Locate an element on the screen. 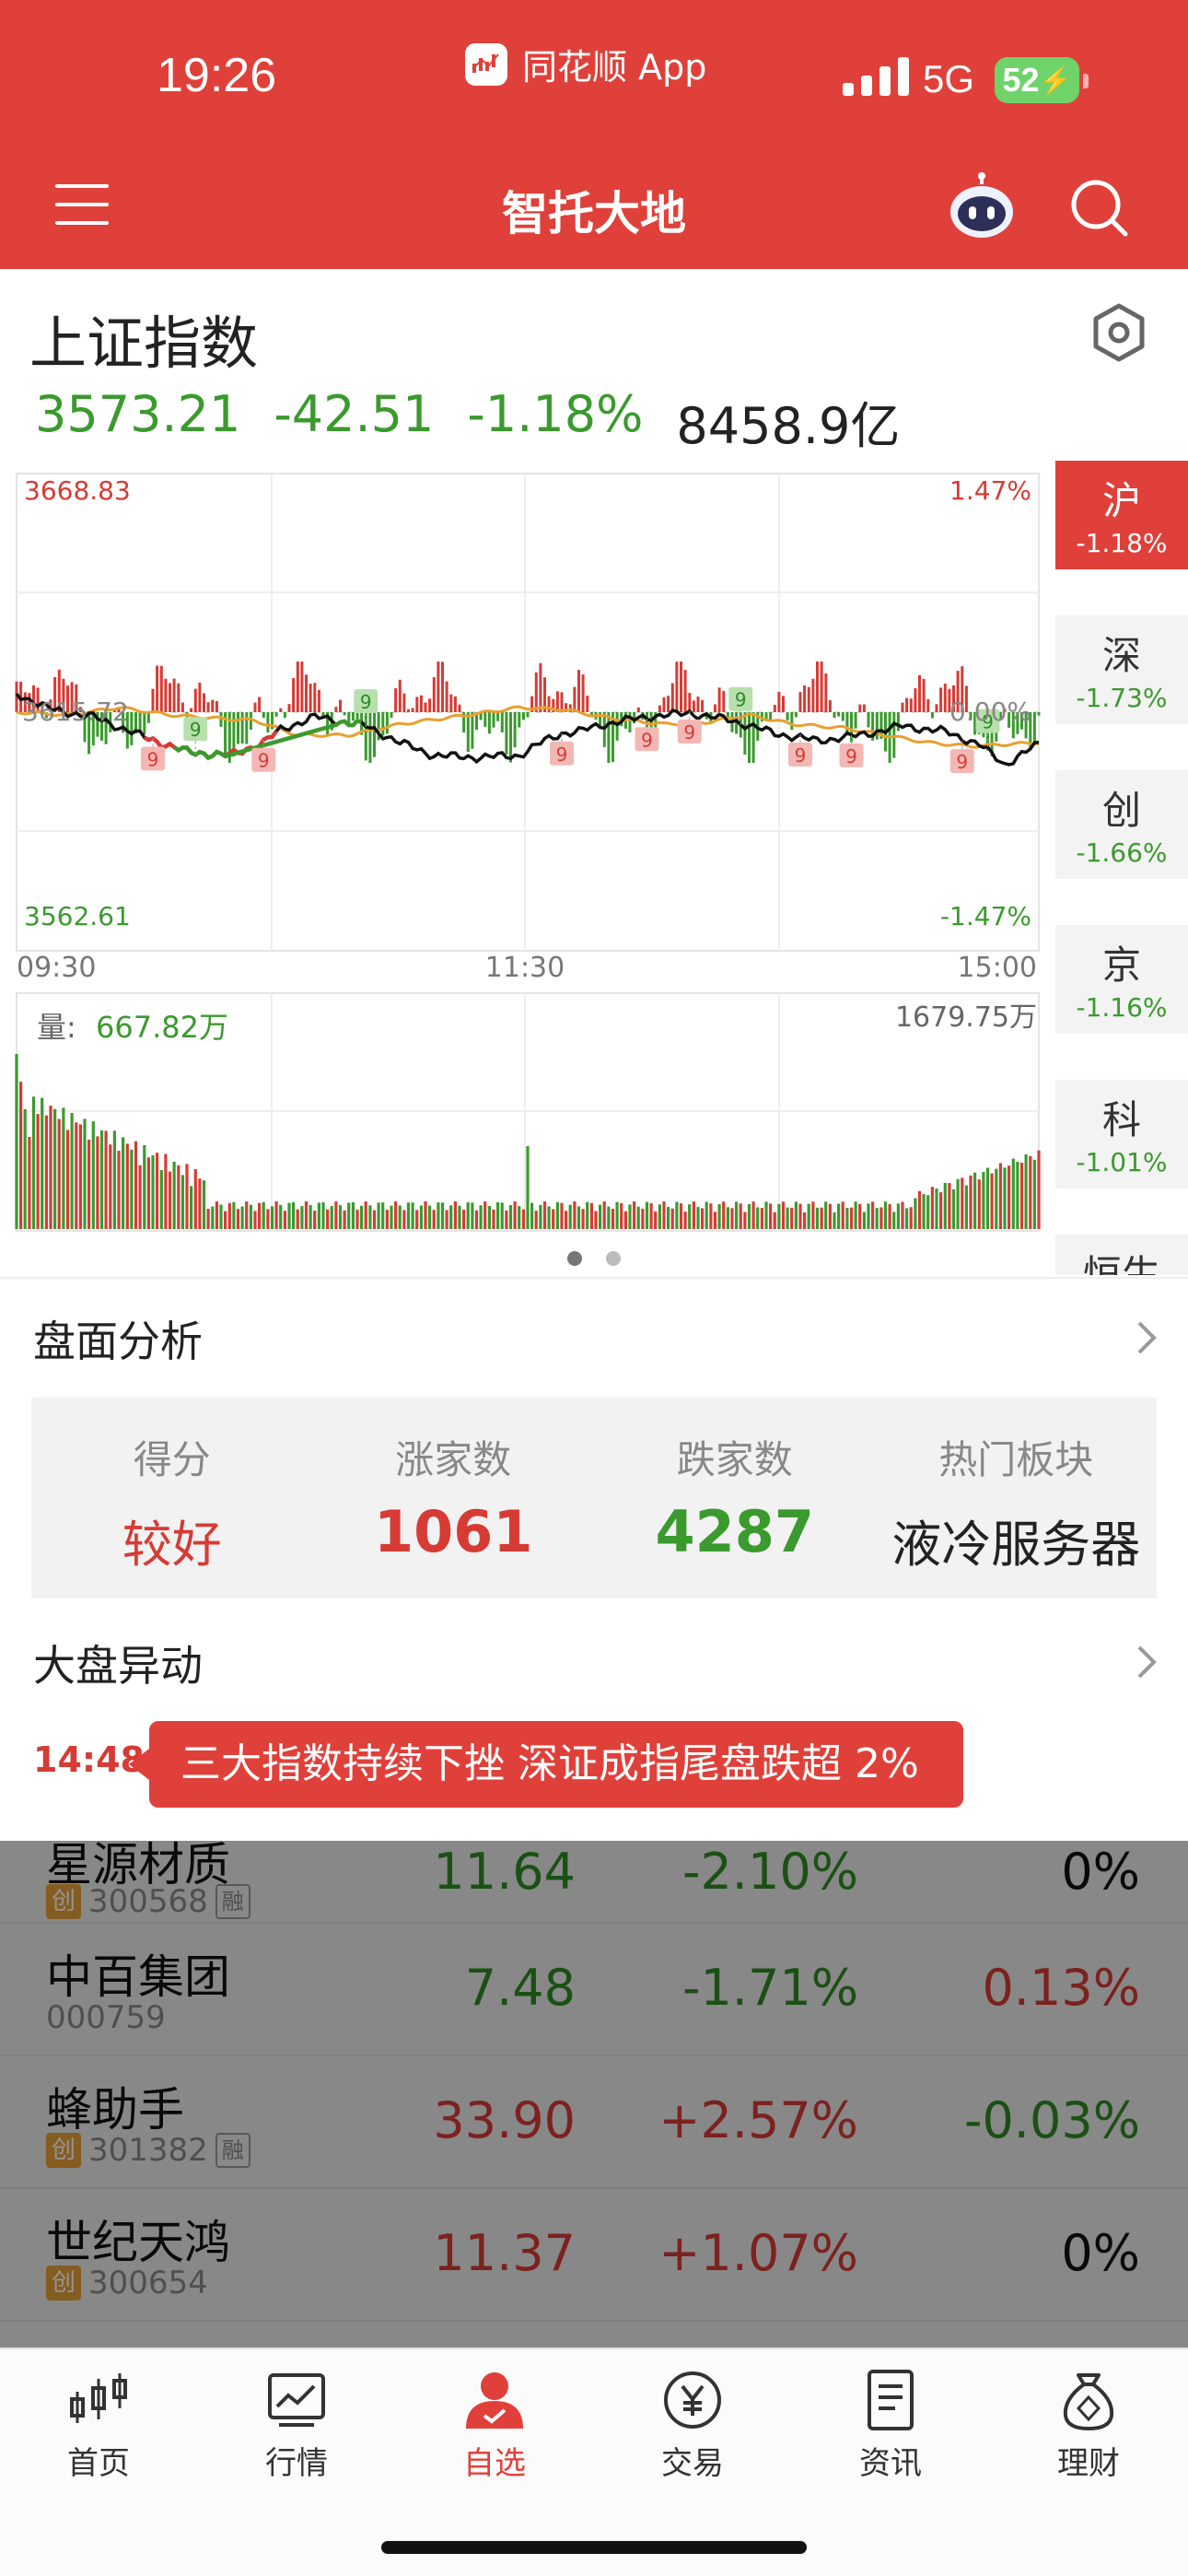  settings-hexagon-icon is located at coordinates (1119, 332).